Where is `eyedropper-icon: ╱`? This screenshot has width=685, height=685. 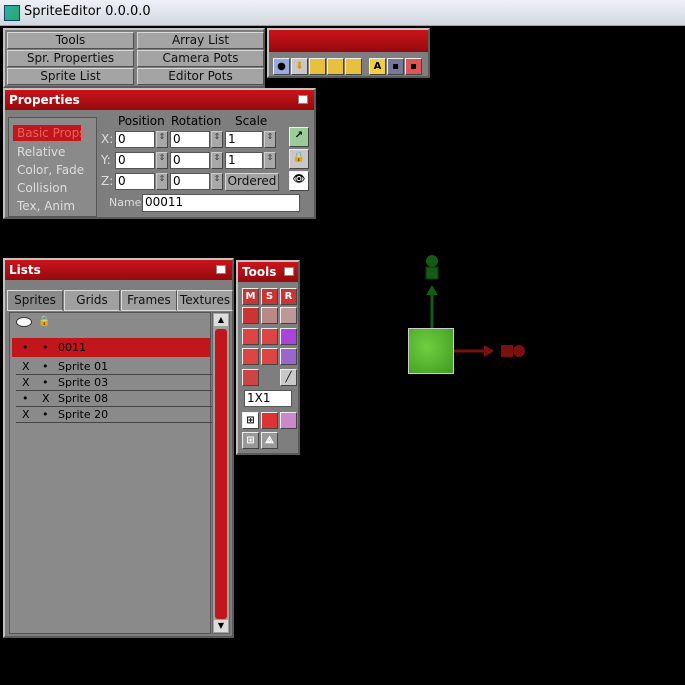
eyedropper-icon: ╱ is located at coordinates (288, 377).